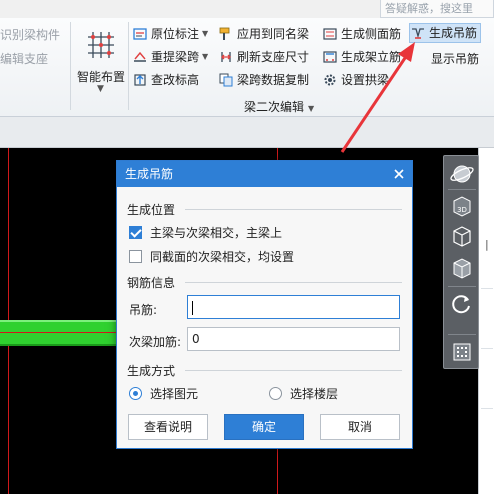  I want to click on hanger-rebar-input, so click(293, 307).